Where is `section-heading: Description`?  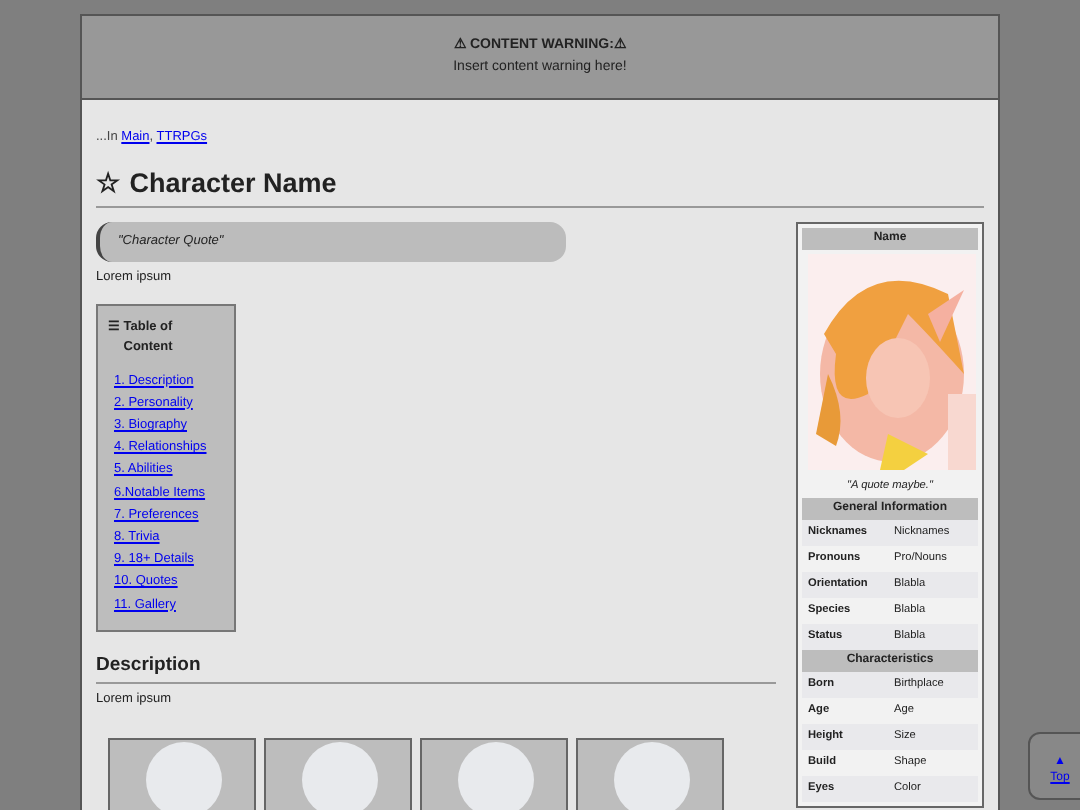
section-heading: Description is located at coordinates (436, 667).